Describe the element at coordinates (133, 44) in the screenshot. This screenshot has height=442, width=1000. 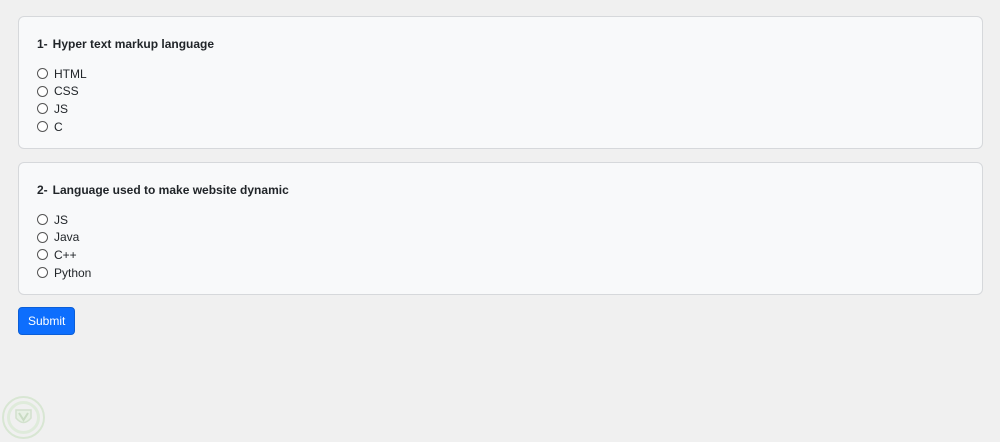
I see `question-text: Hyper text markup language` at that location.